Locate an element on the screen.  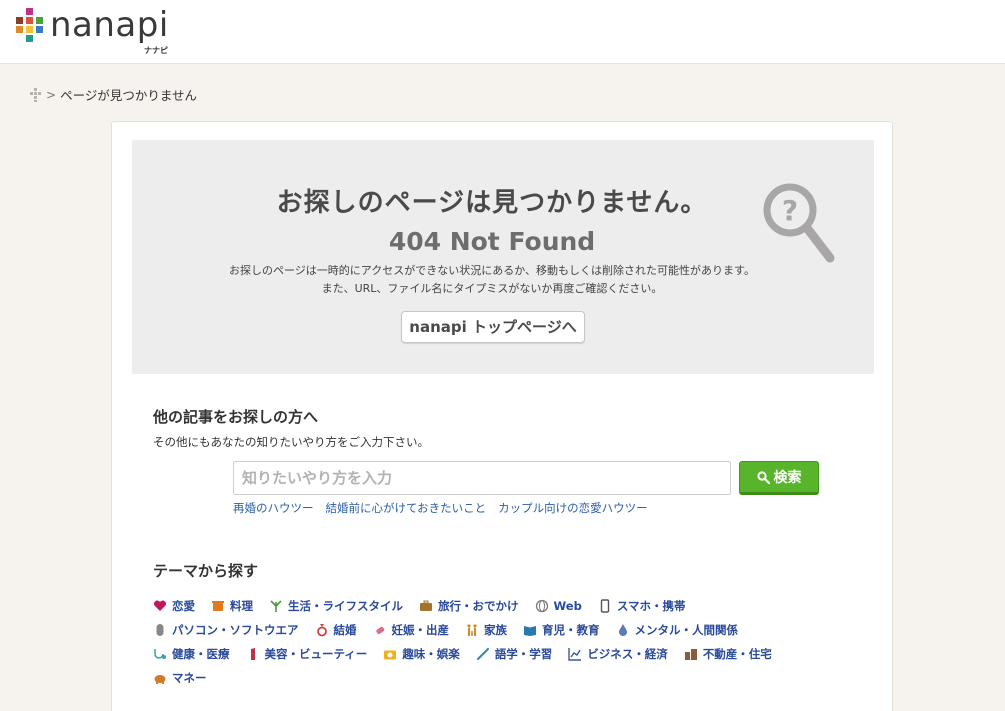
family-icon is located at coordinates (472, 630).